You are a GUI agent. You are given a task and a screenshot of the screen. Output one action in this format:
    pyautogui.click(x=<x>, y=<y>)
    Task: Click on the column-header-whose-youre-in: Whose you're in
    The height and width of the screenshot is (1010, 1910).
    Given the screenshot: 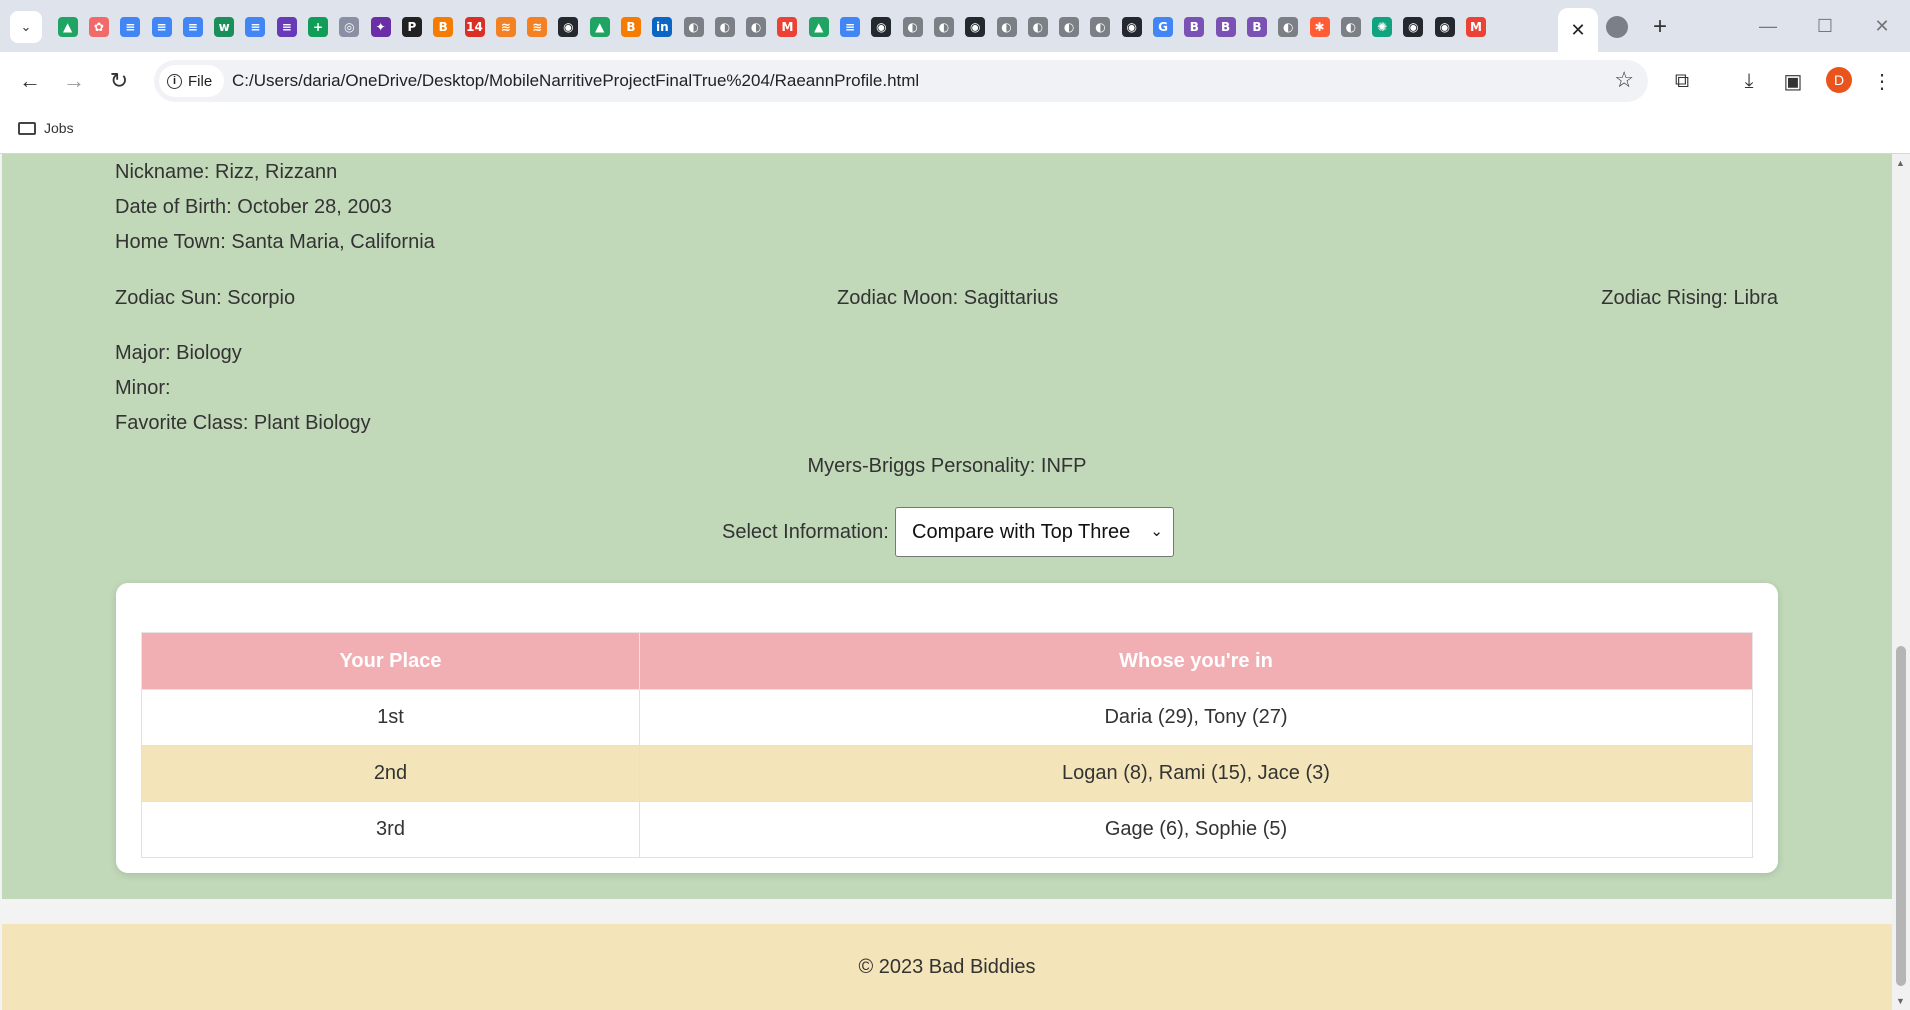 What is the action you would take?
    pyautogui.click(x=1196, y=661)
    